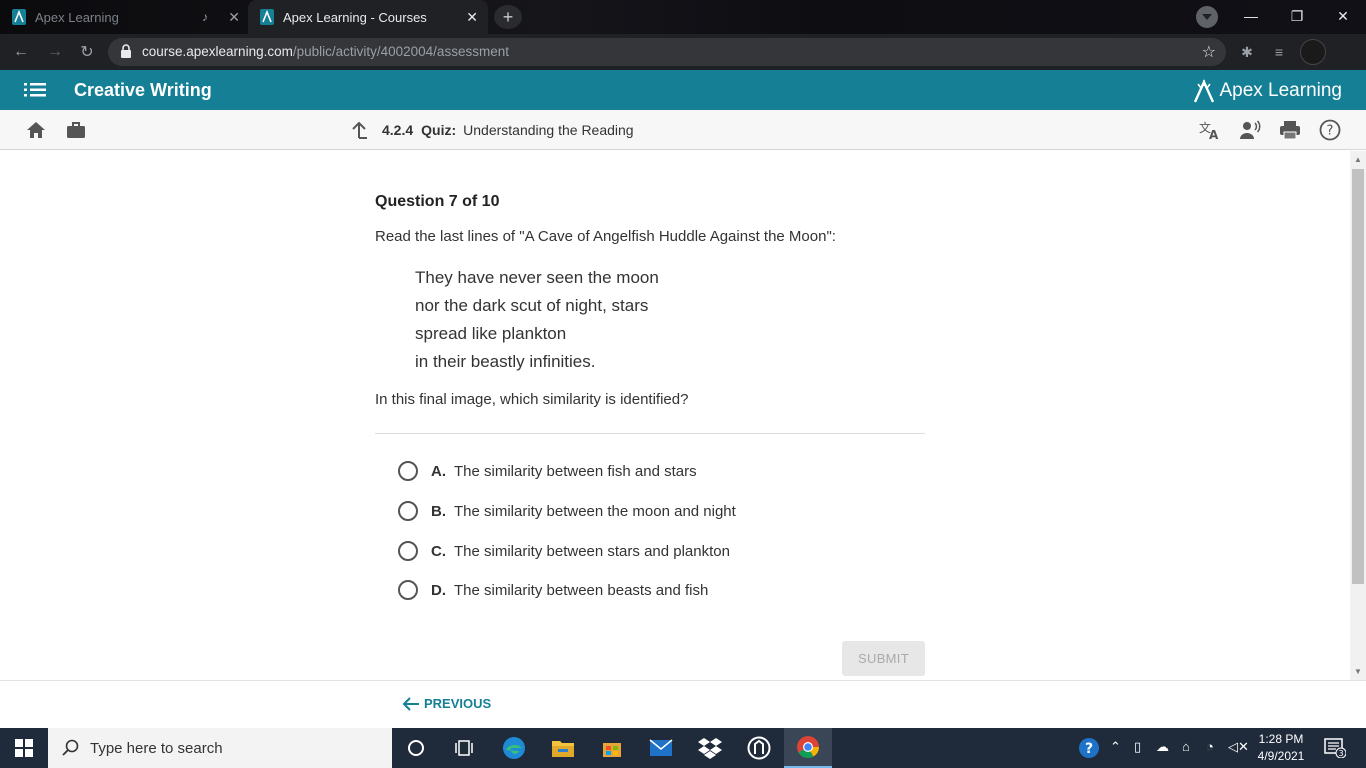 The image size is (1366, 768). Describe the element at coordinates (1186, 746) in the screenshot. I see `power-icon: ⌂` at that location.